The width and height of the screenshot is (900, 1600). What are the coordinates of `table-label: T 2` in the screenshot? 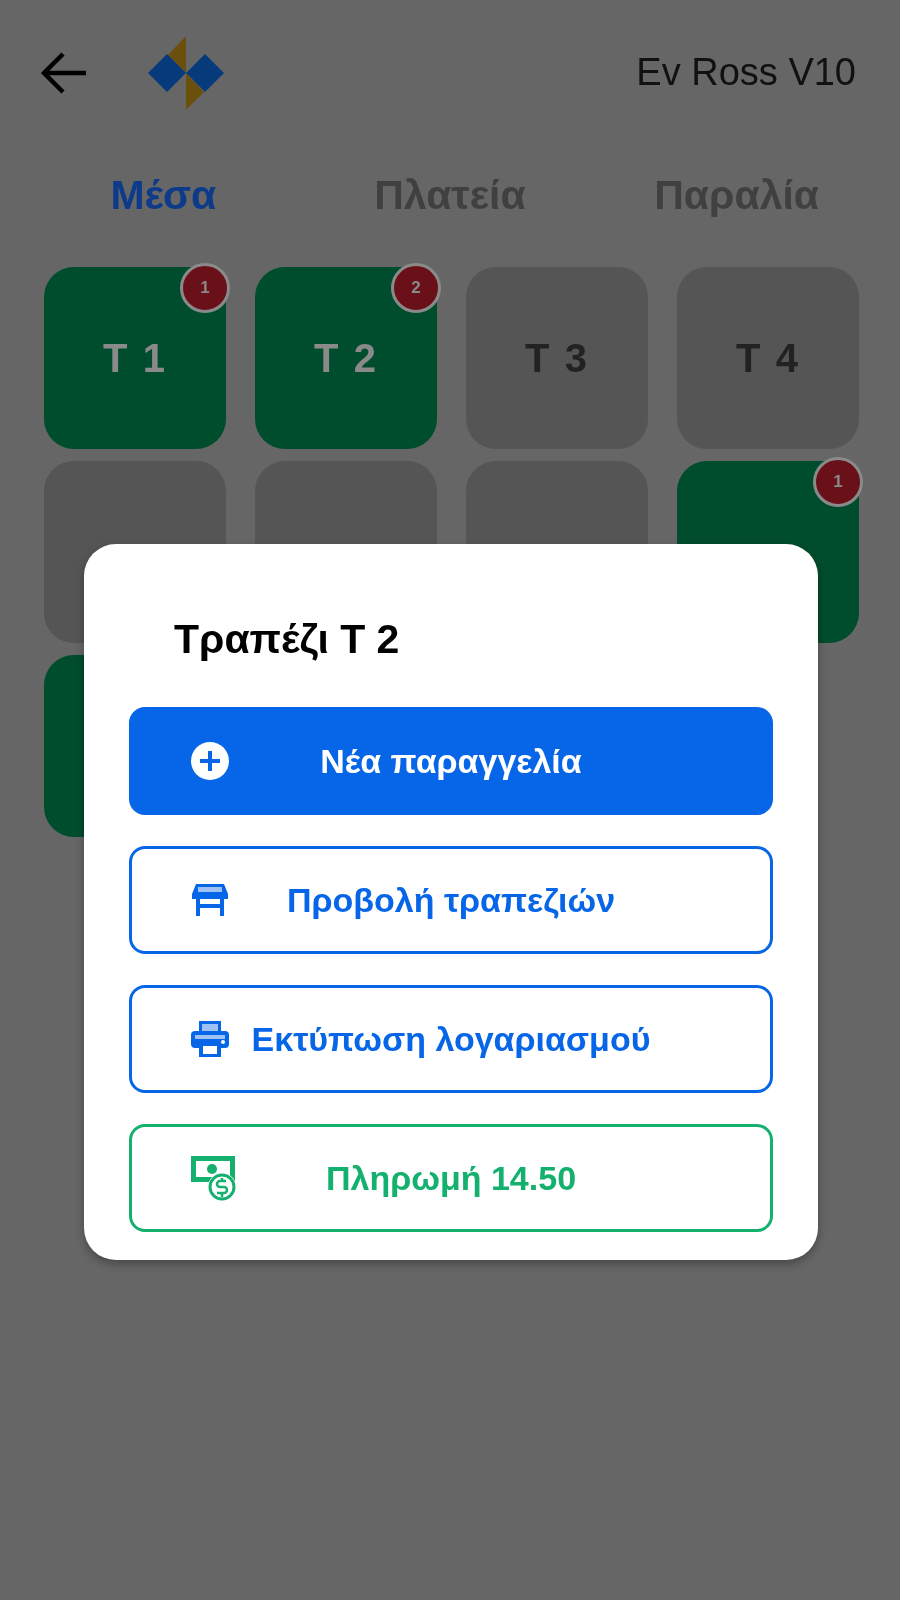 It's located at (346, 358).